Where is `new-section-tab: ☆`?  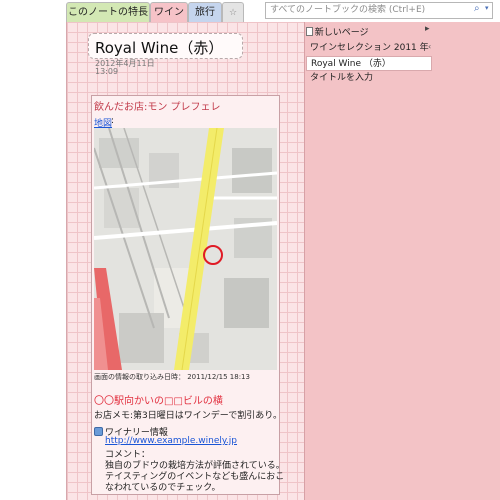 new-section-tab: ☆ is located at coordinates (233, 12).